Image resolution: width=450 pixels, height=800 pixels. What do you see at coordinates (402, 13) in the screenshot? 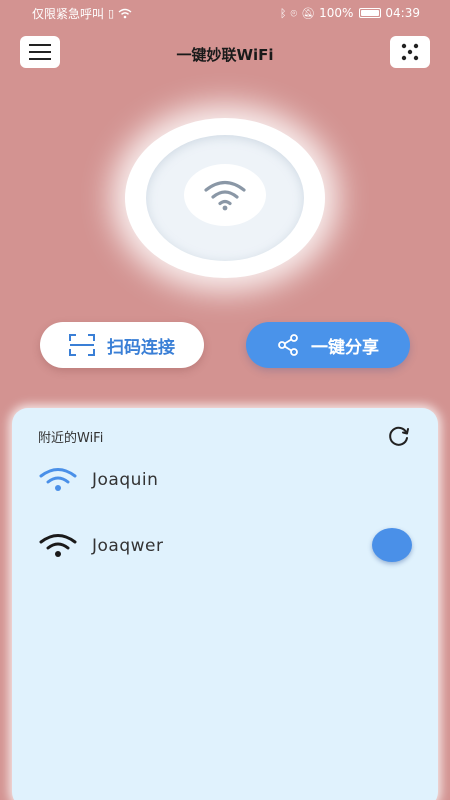
I see `clock: 04:39` at bounding box center [402, 13].